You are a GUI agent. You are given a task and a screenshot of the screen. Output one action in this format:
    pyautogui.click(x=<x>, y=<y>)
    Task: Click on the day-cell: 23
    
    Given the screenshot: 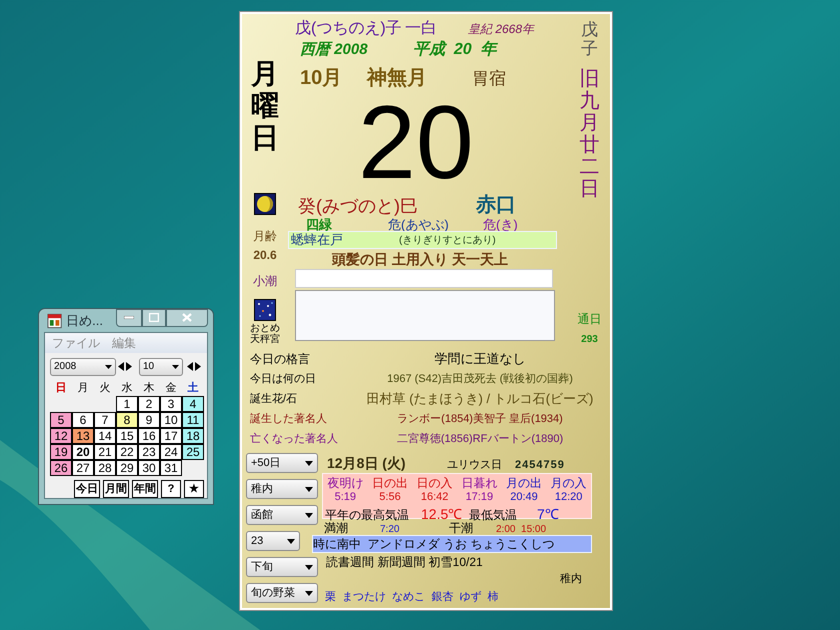 What is the action you would take?
    pyautogui.click(x=149, y=452)
    